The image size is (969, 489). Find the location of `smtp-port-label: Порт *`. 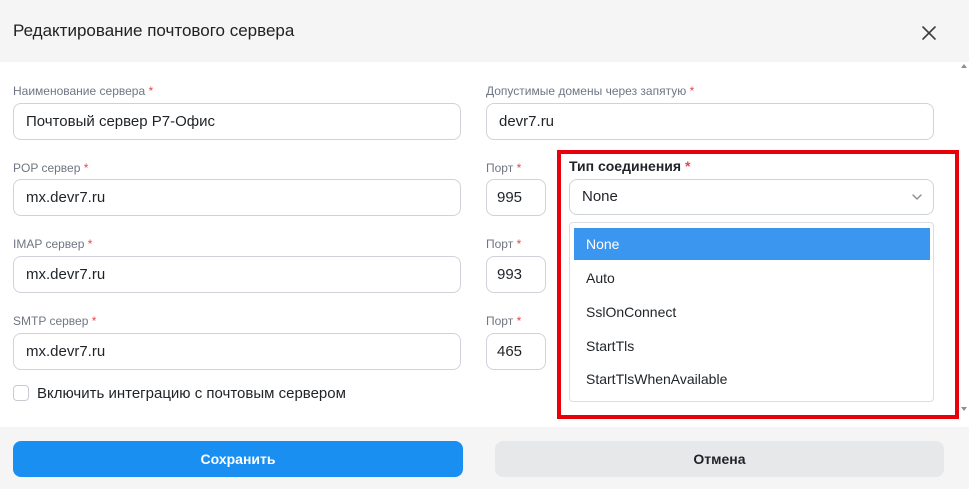

smtp-port-label: Порт * is located at coordinates (504, 321).